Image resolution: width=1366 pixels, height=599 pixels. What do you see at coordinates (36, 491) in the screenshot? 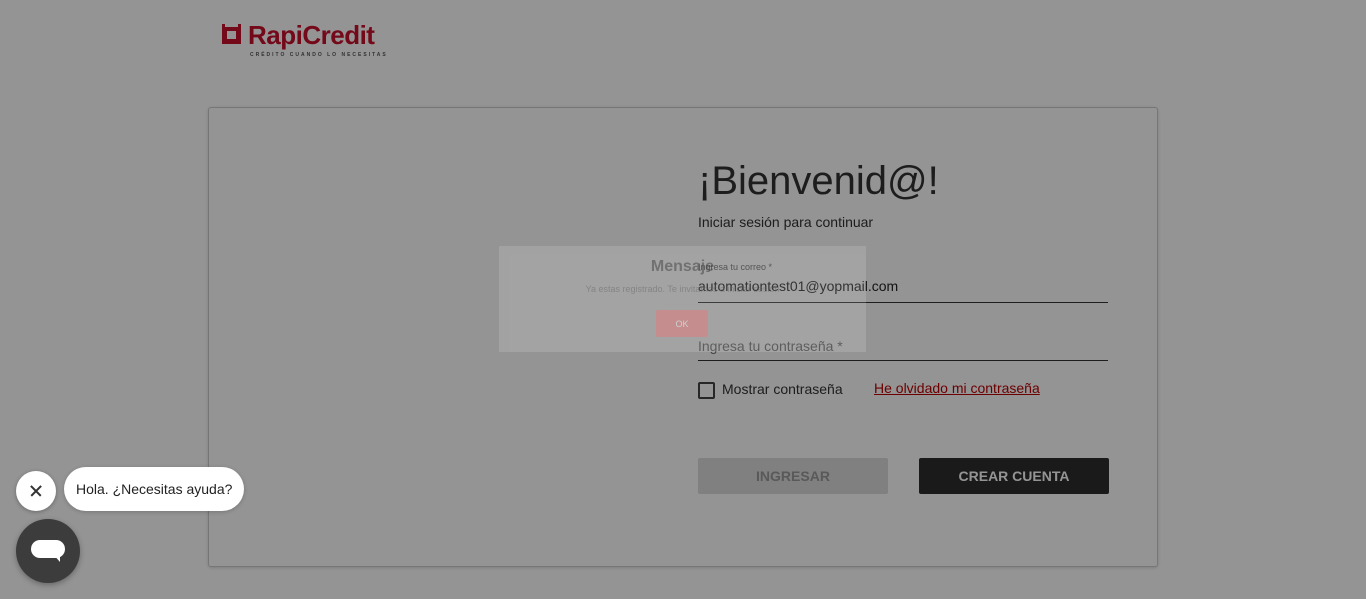
I see `close-icon` at bounding box center [36, 491].